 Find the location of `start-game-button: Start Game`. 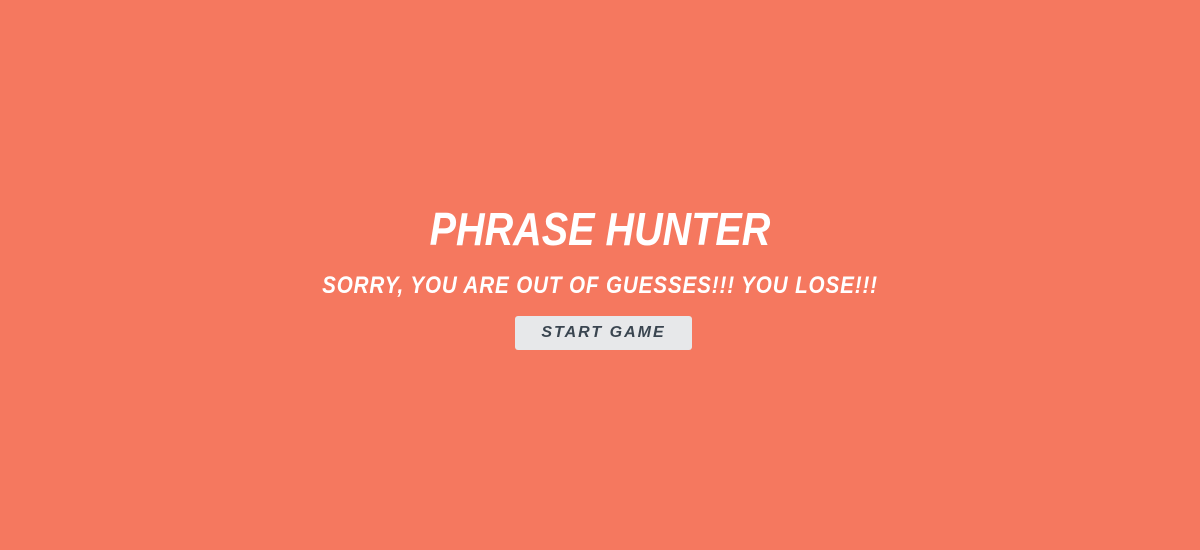

start-game-button: Start Game is located at coordinates (603, 333).